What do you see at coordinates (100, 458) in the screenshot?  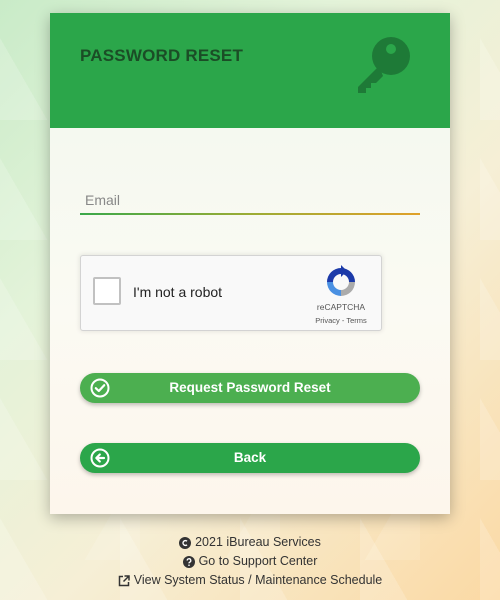 I see `arrow-left-circle-icon` at bounding box center [100, 458].